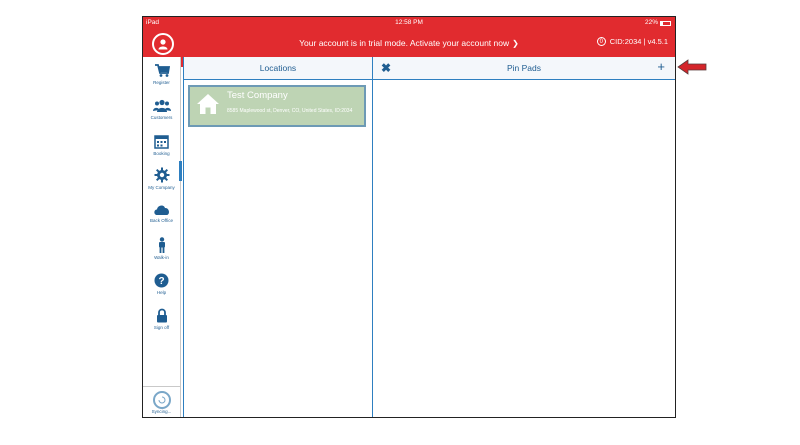 This screenshot has width=800, height=445. What do you see at coordinates (386, 68) in the screenshot?
I see `close-icon: ✖` at bounding box center [386, 68].